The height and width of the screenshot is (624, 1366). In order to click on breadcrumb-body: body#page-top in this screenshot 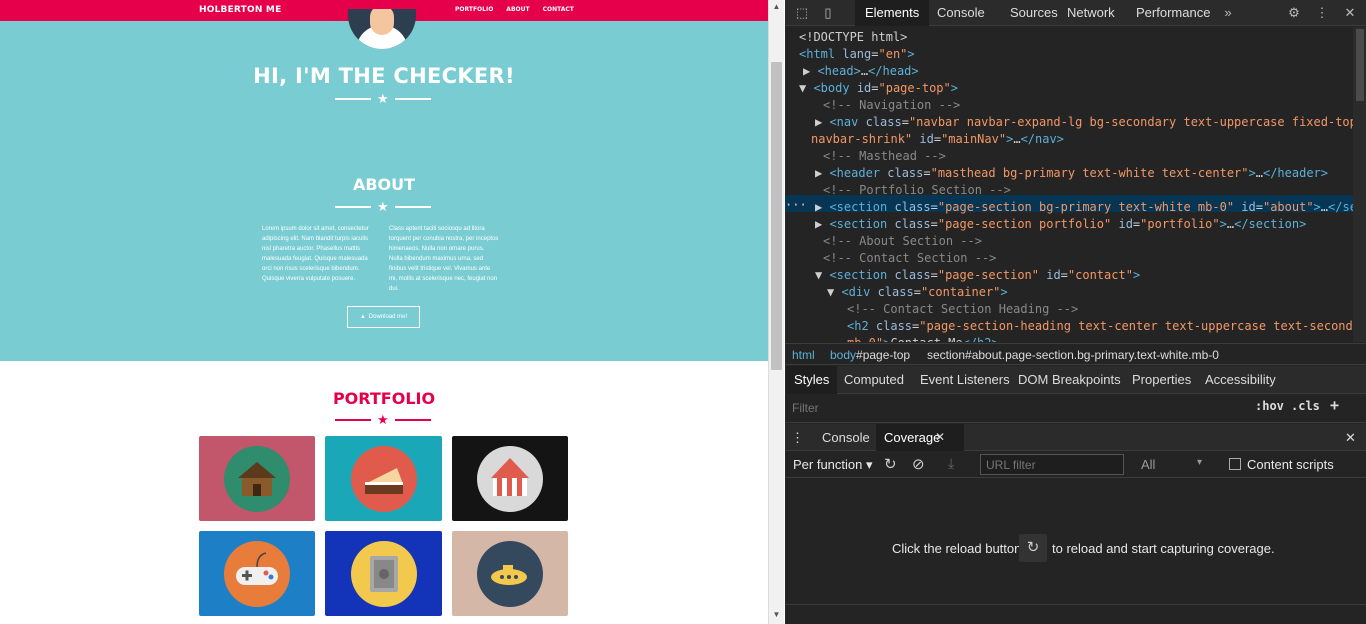, I will do `click(870, 355)`.